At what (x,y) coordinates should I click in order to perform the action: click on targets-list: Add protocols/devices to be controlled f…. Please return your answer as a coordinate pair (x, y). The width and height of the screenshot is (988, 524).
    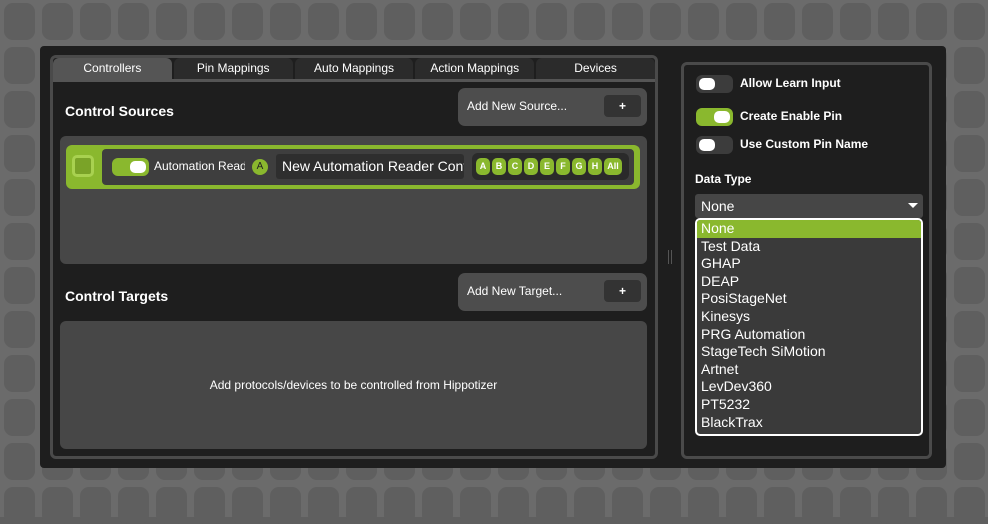
    Looking at the image, I should click on (353, 385).